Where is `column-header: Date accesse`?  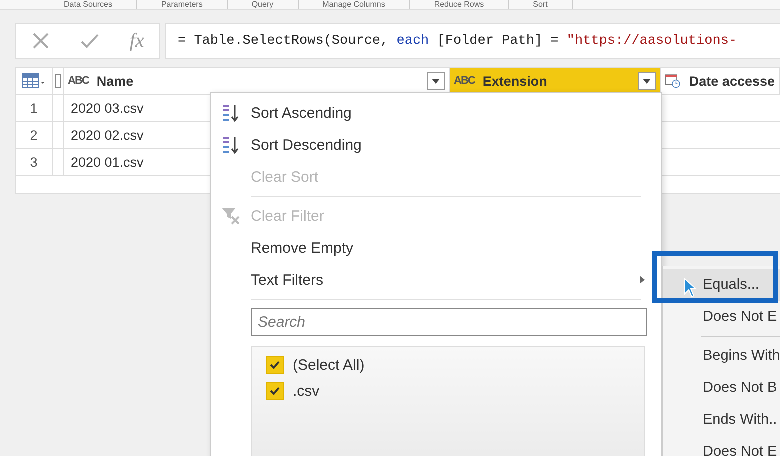
column-header: Date accesse is located at coordinates (720, 81).